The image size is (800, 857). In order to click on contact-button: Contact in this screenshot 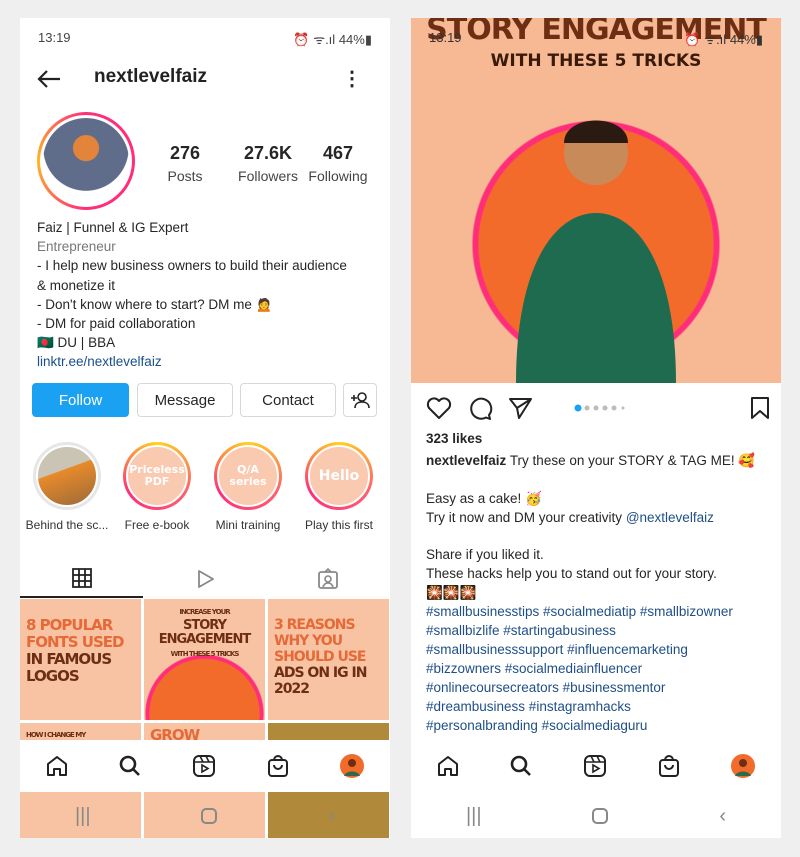, I will do `click(288, 400)`.